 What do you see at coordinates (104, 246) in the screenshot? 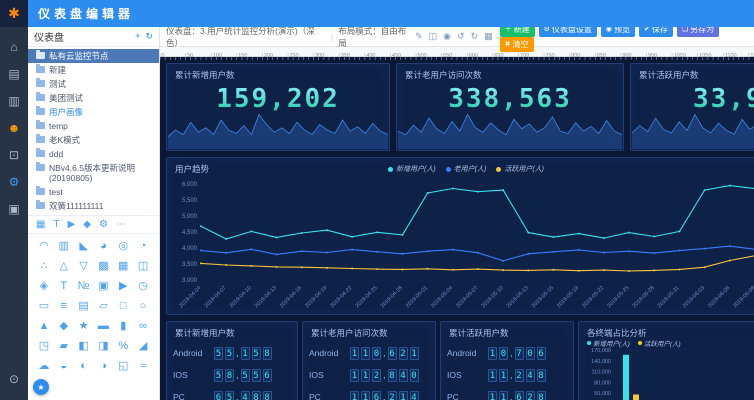
I see `pie-chart-icon: ◕` at bounding box center [104, 246].